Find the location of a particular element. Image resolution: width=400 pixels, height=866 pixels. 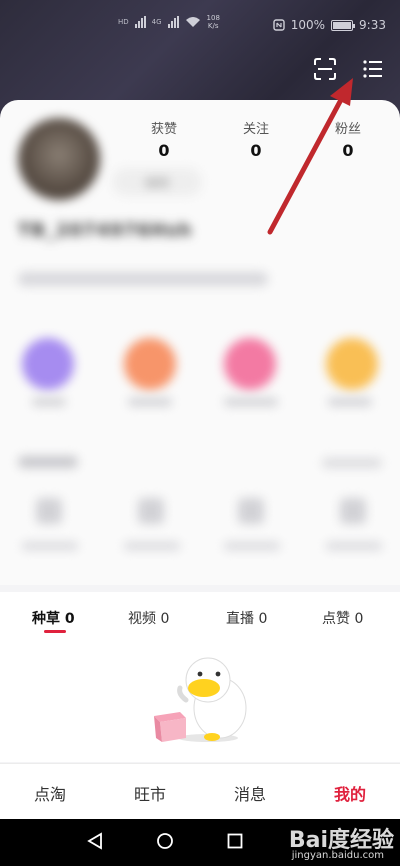

status-right: 100% 9:33 is located at coordinates (329, 25).